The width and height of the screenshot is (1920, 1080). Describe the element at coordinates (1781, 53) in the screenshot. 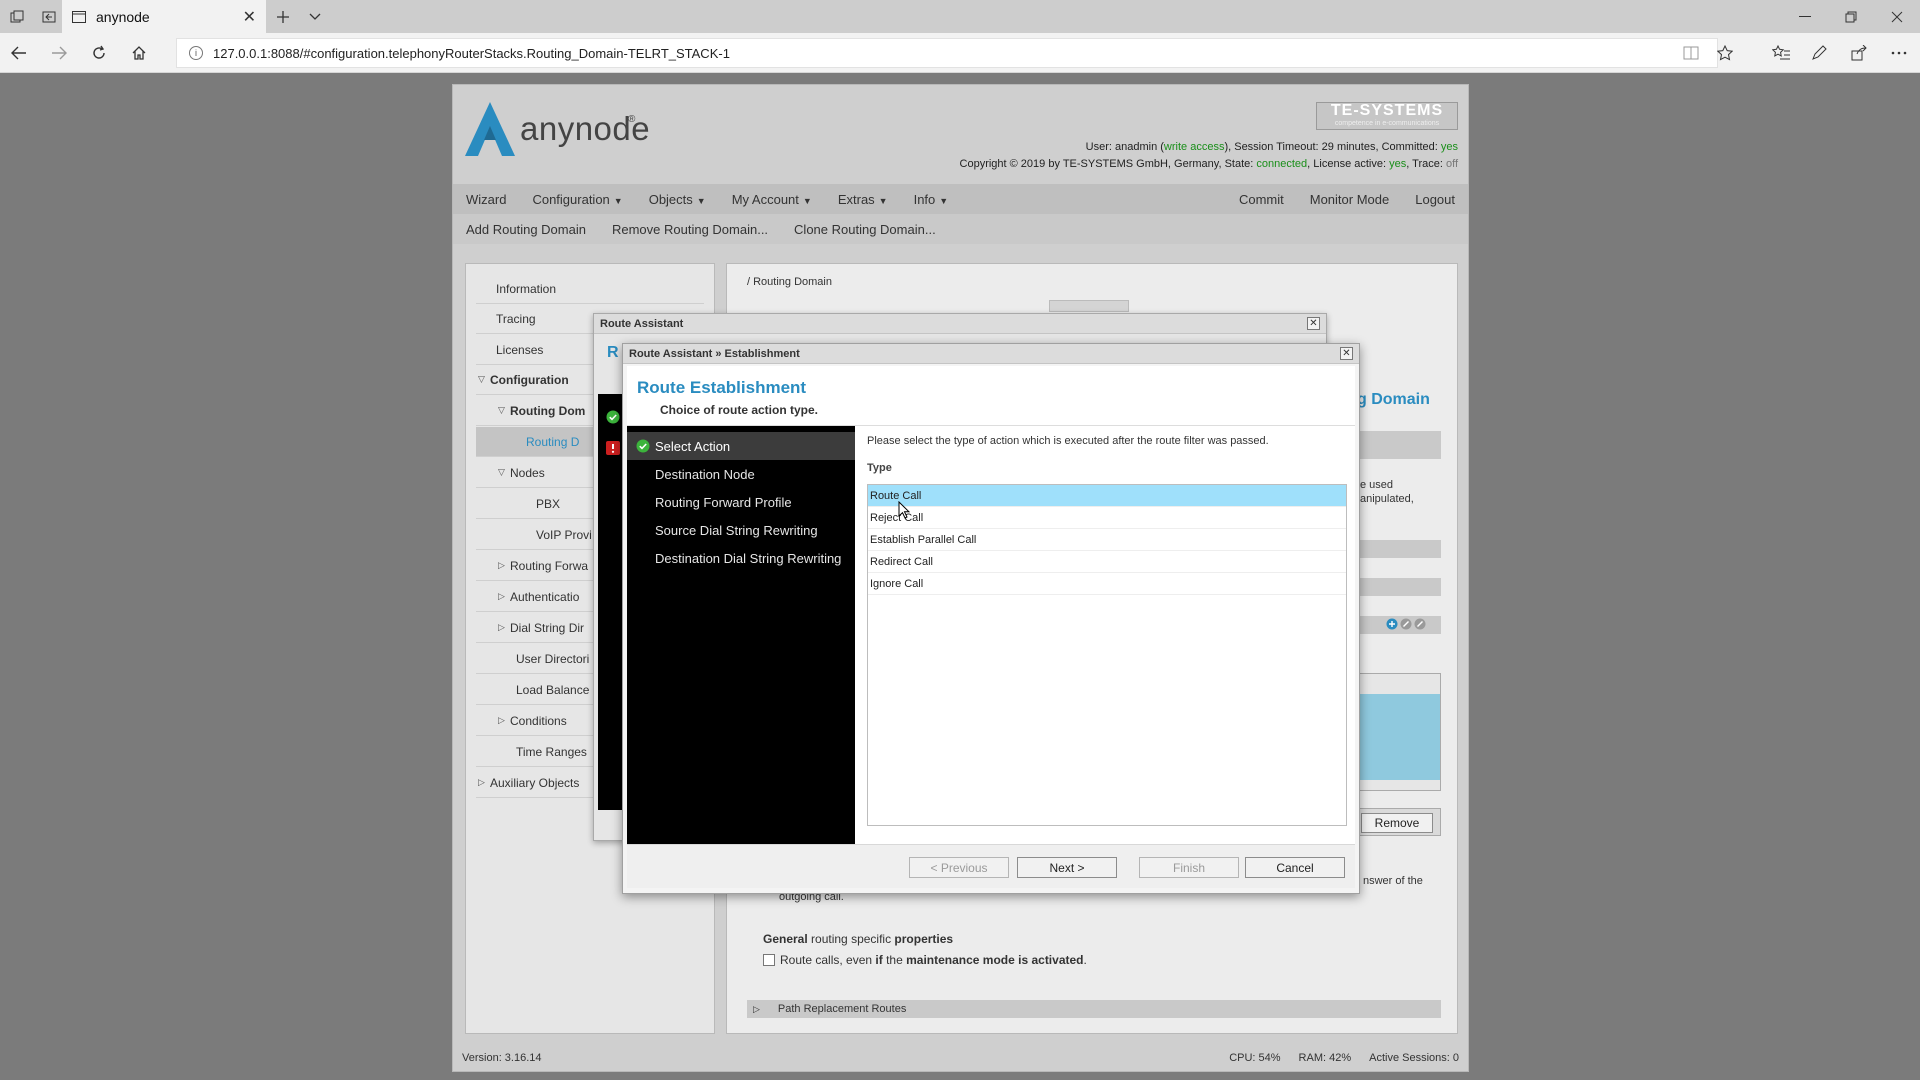

I see `favorites-list-icon` at that location.